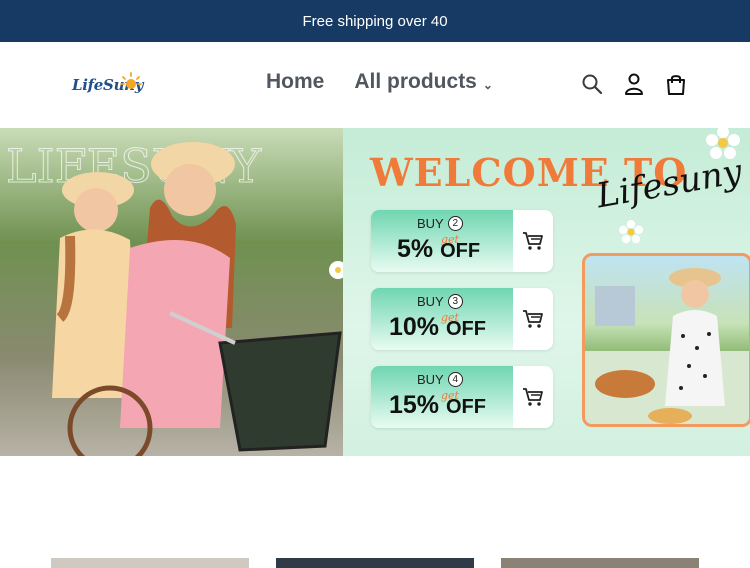  Describe the element at coordinates (438, 249) in the screenshot. I see `coupon-discount: 5% OFF` at that location.